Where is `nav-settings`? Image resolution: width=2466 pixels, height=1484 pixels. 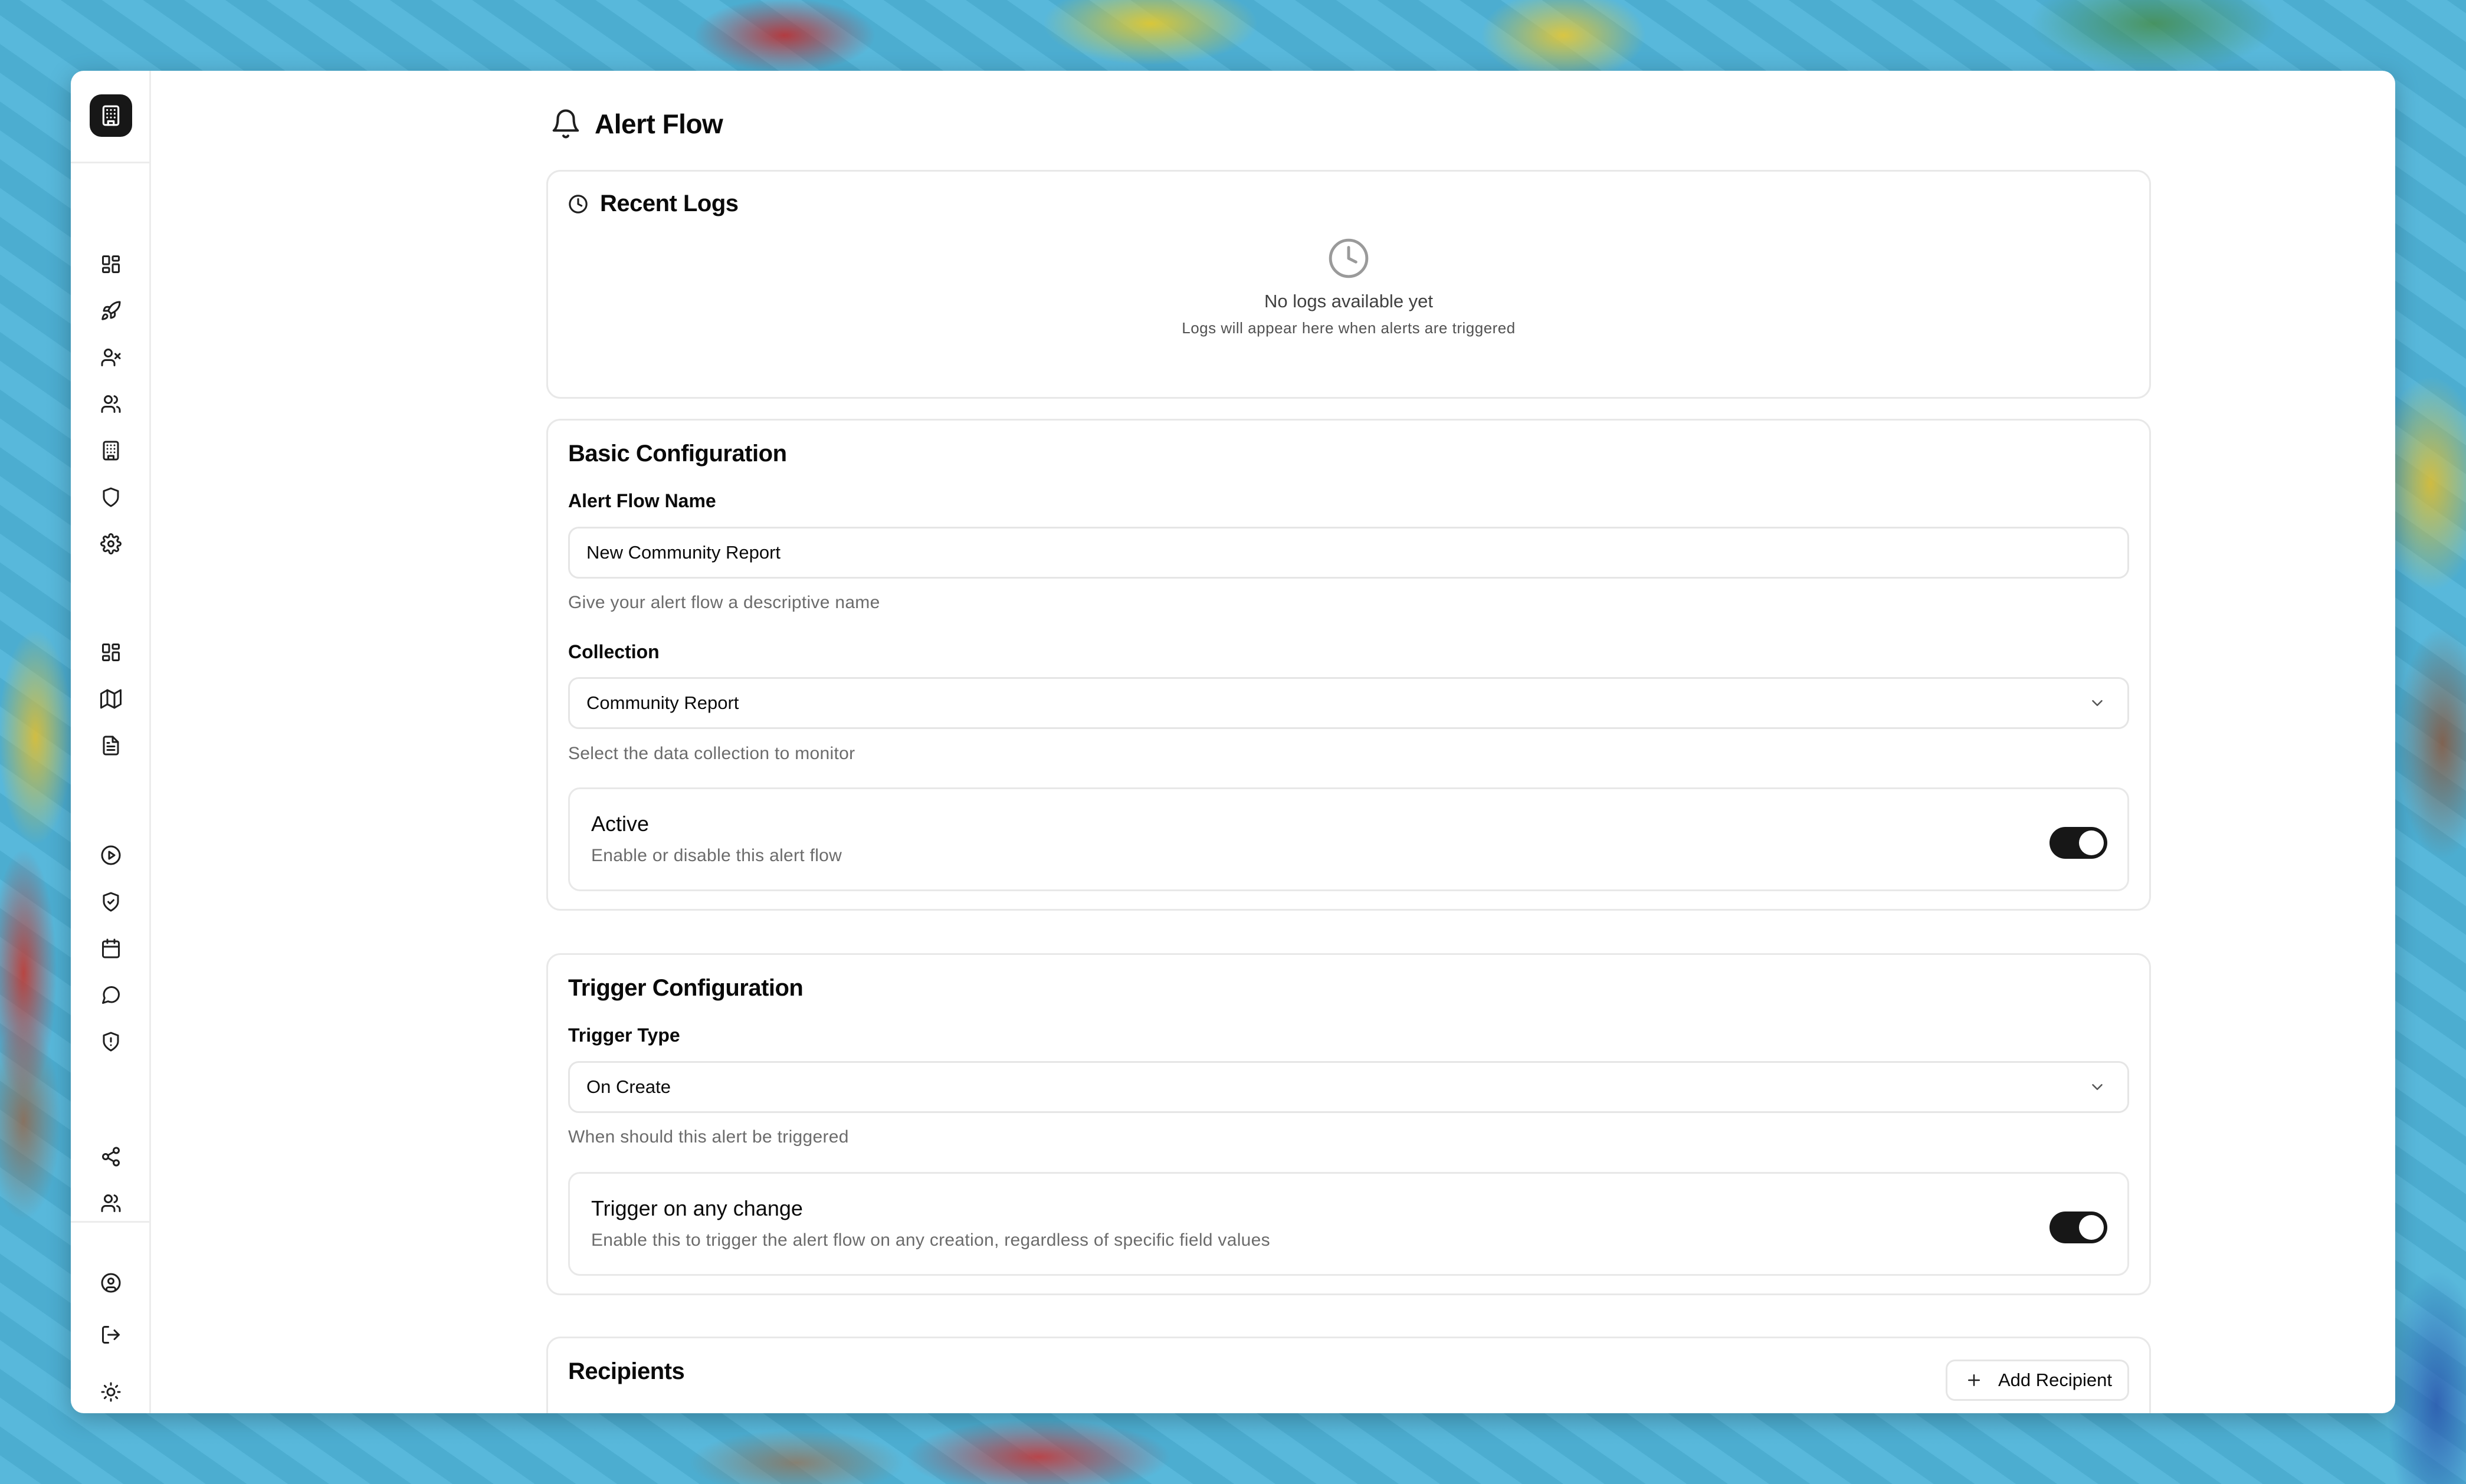
nav-settings is located at coordinates (111, 543).